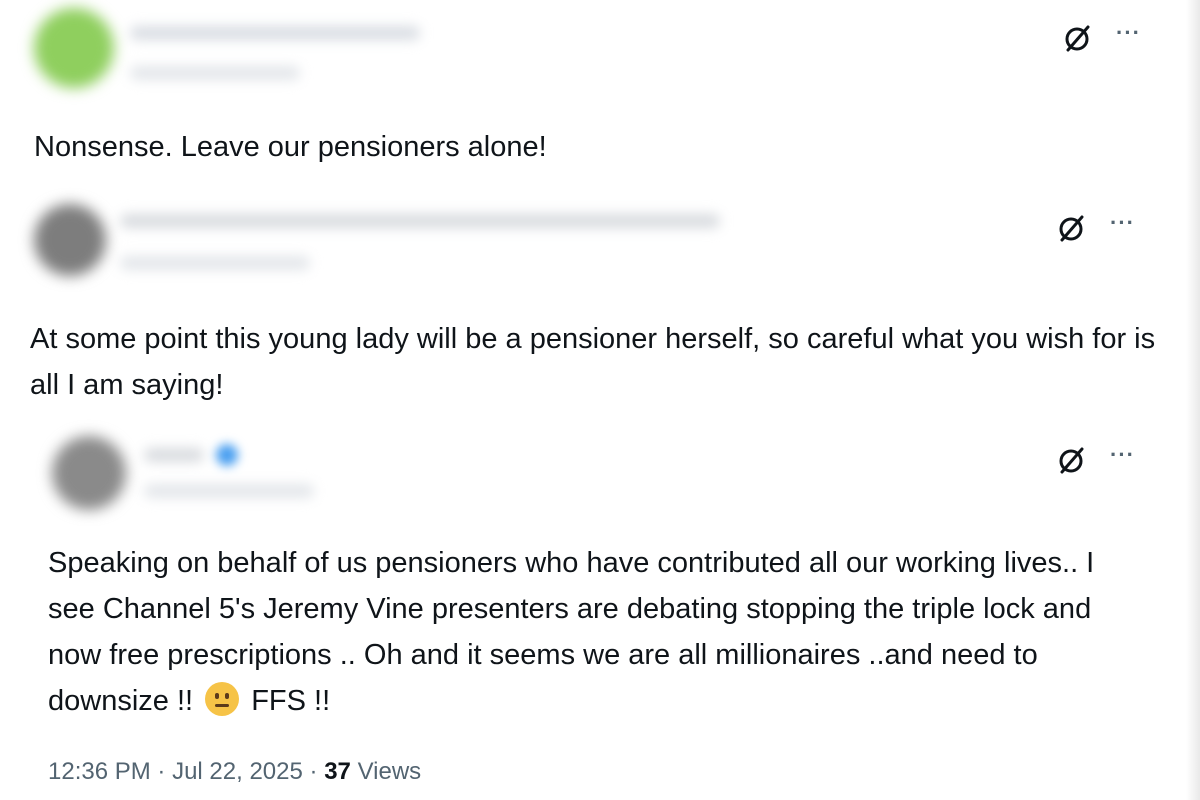 The image size is (1200, 800). Describe the element at coordinates (1193, 400) in the screenshot. I see `window-edge` at that location.